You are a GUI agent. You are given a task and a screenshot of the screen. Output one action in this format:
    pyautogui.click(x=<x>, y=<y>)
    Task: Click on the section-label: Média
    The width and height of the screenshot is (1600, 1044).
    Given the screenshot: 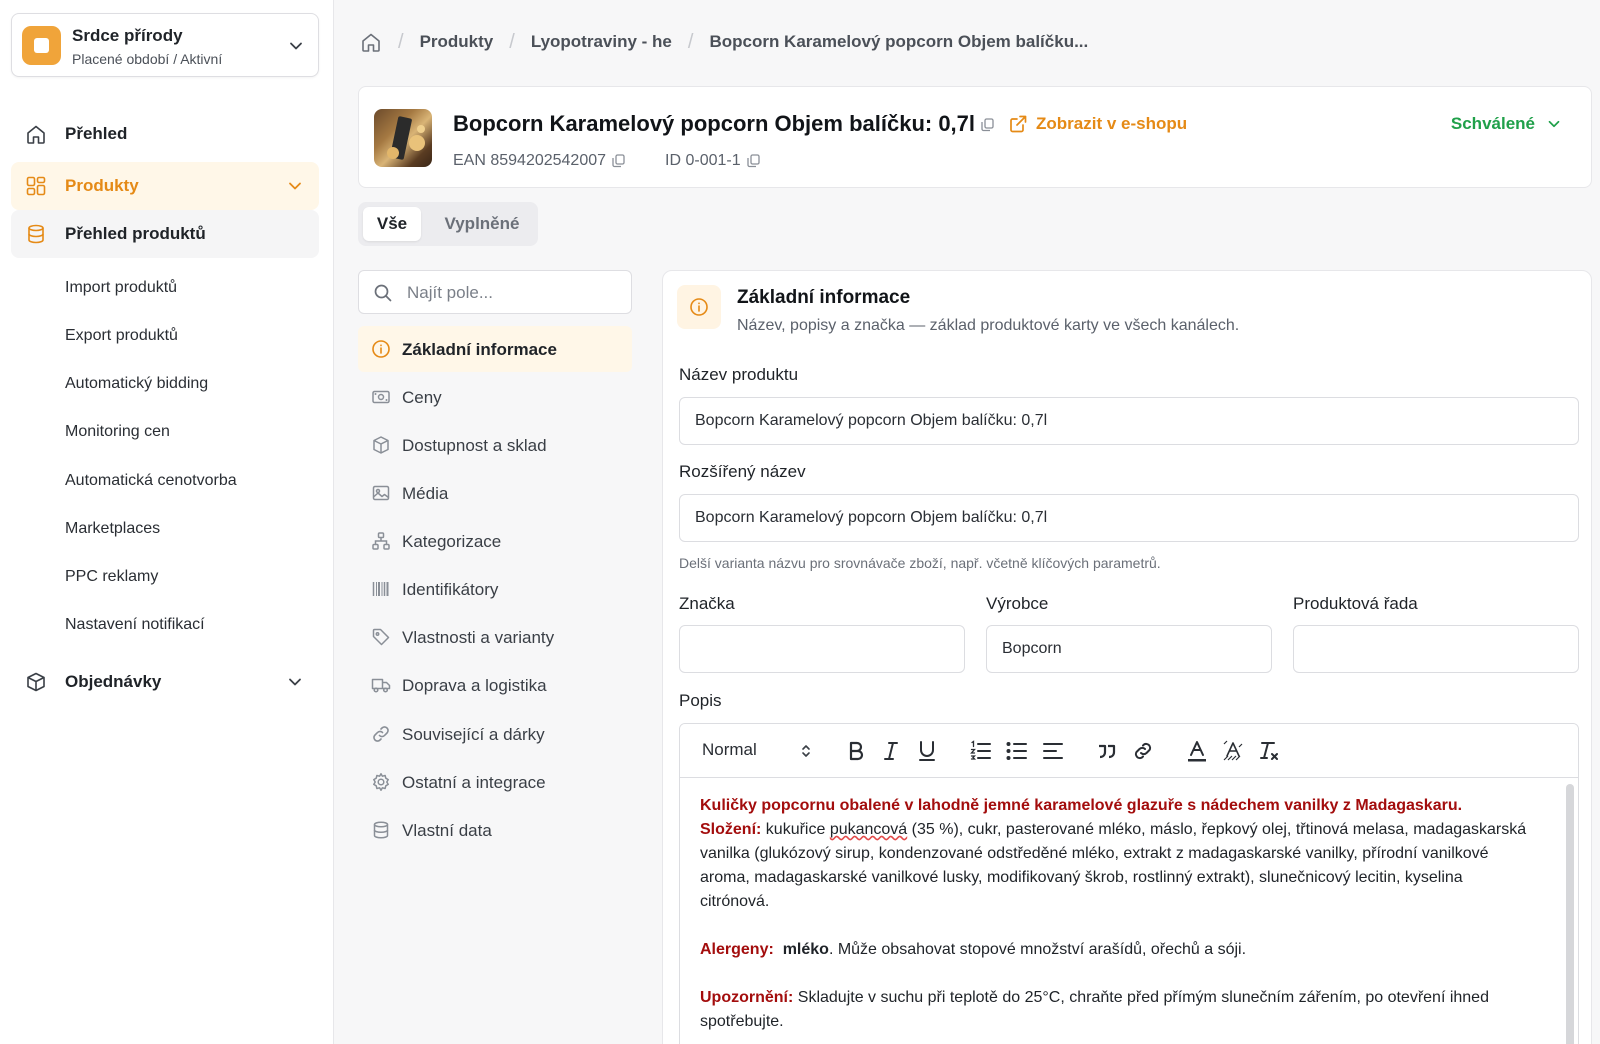 What is the action you would take?
    pyautogui.click(x=425, y=493)
    